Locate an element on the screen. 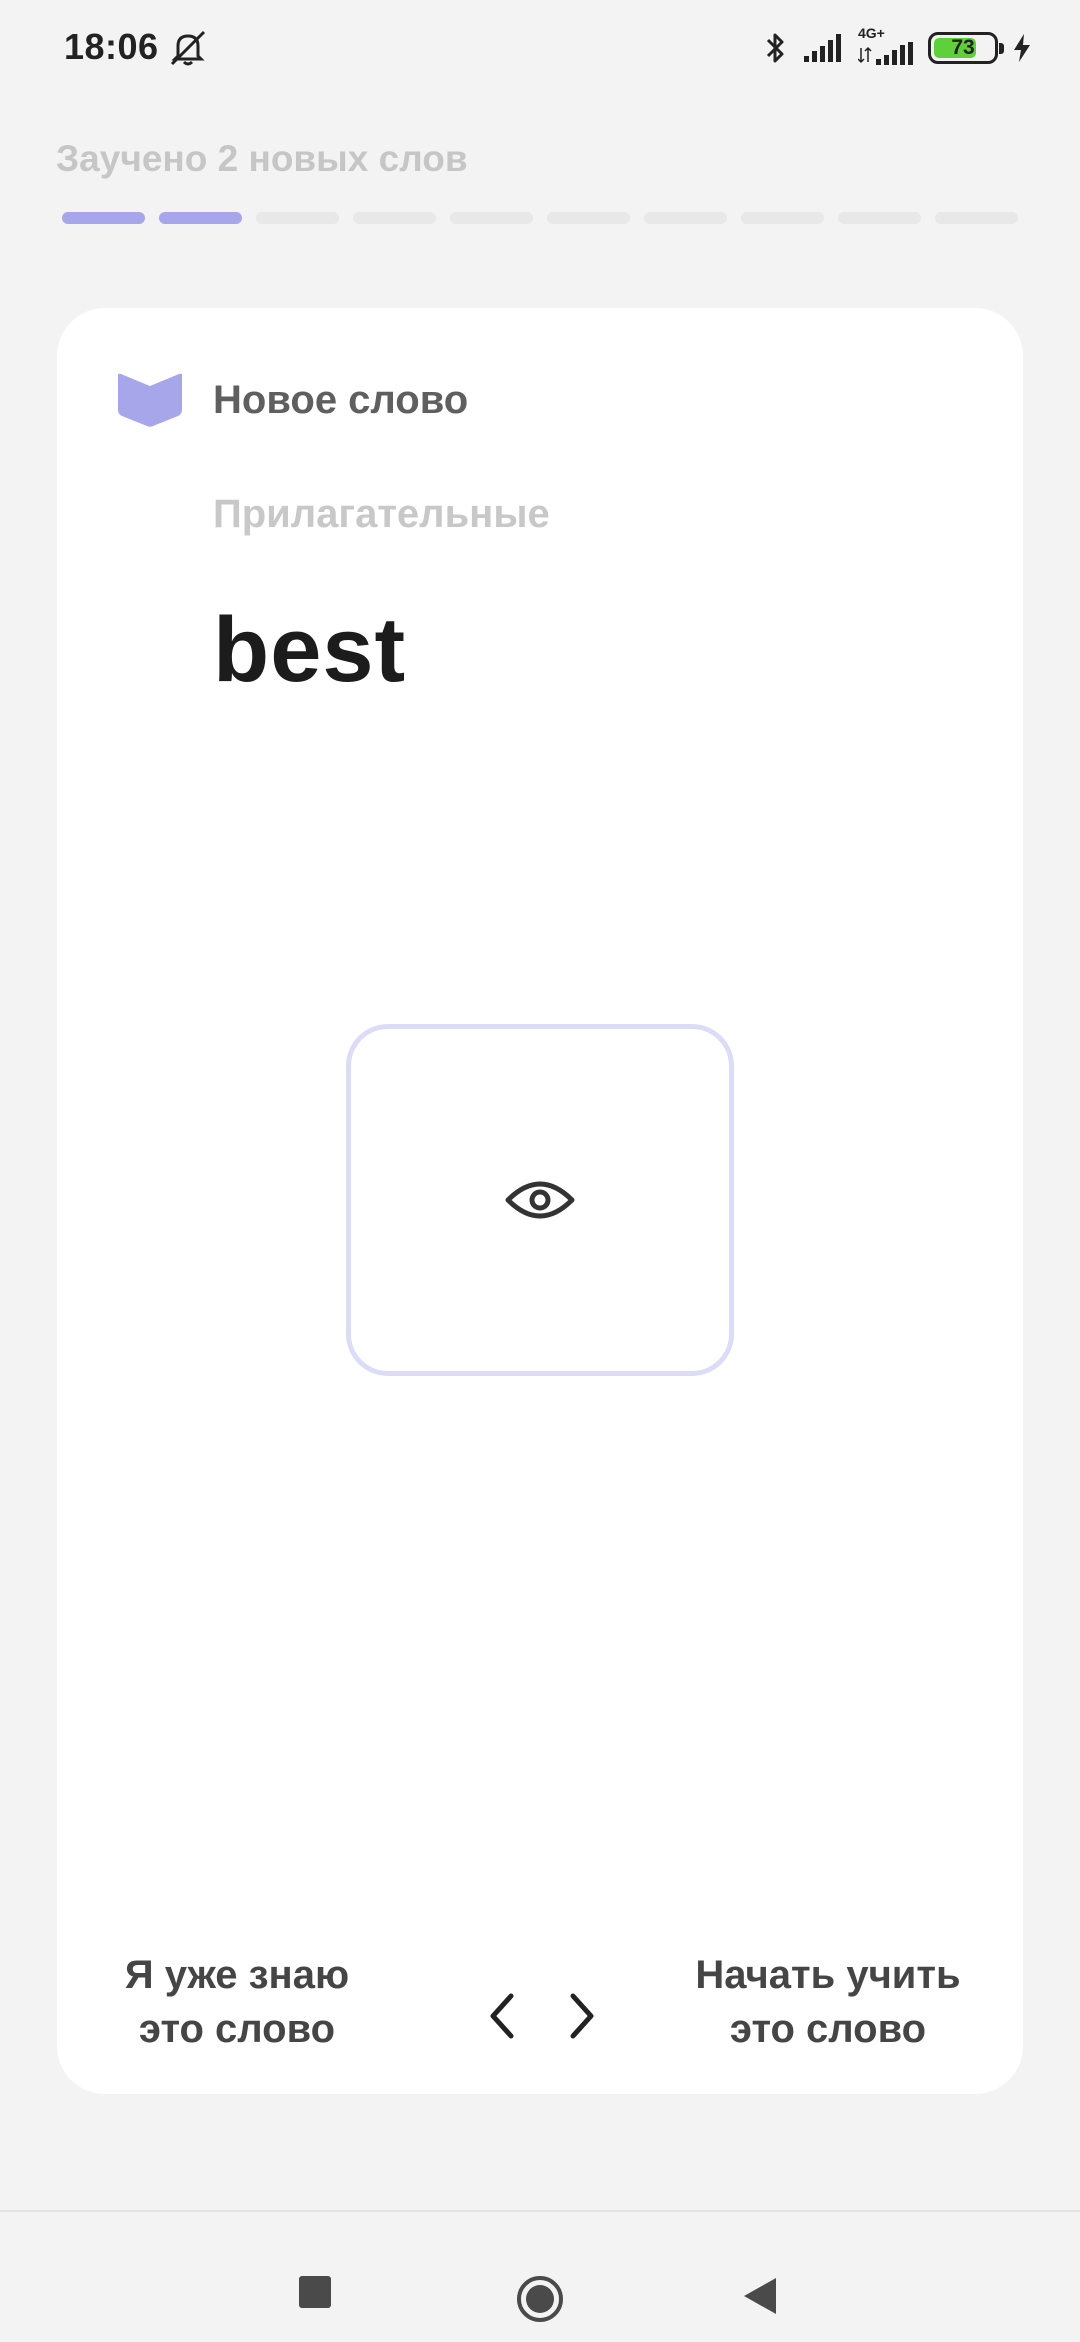 This screenshot has height=2342, width=1080. word-category: Прилагательные is located at coordinates (381, 514).